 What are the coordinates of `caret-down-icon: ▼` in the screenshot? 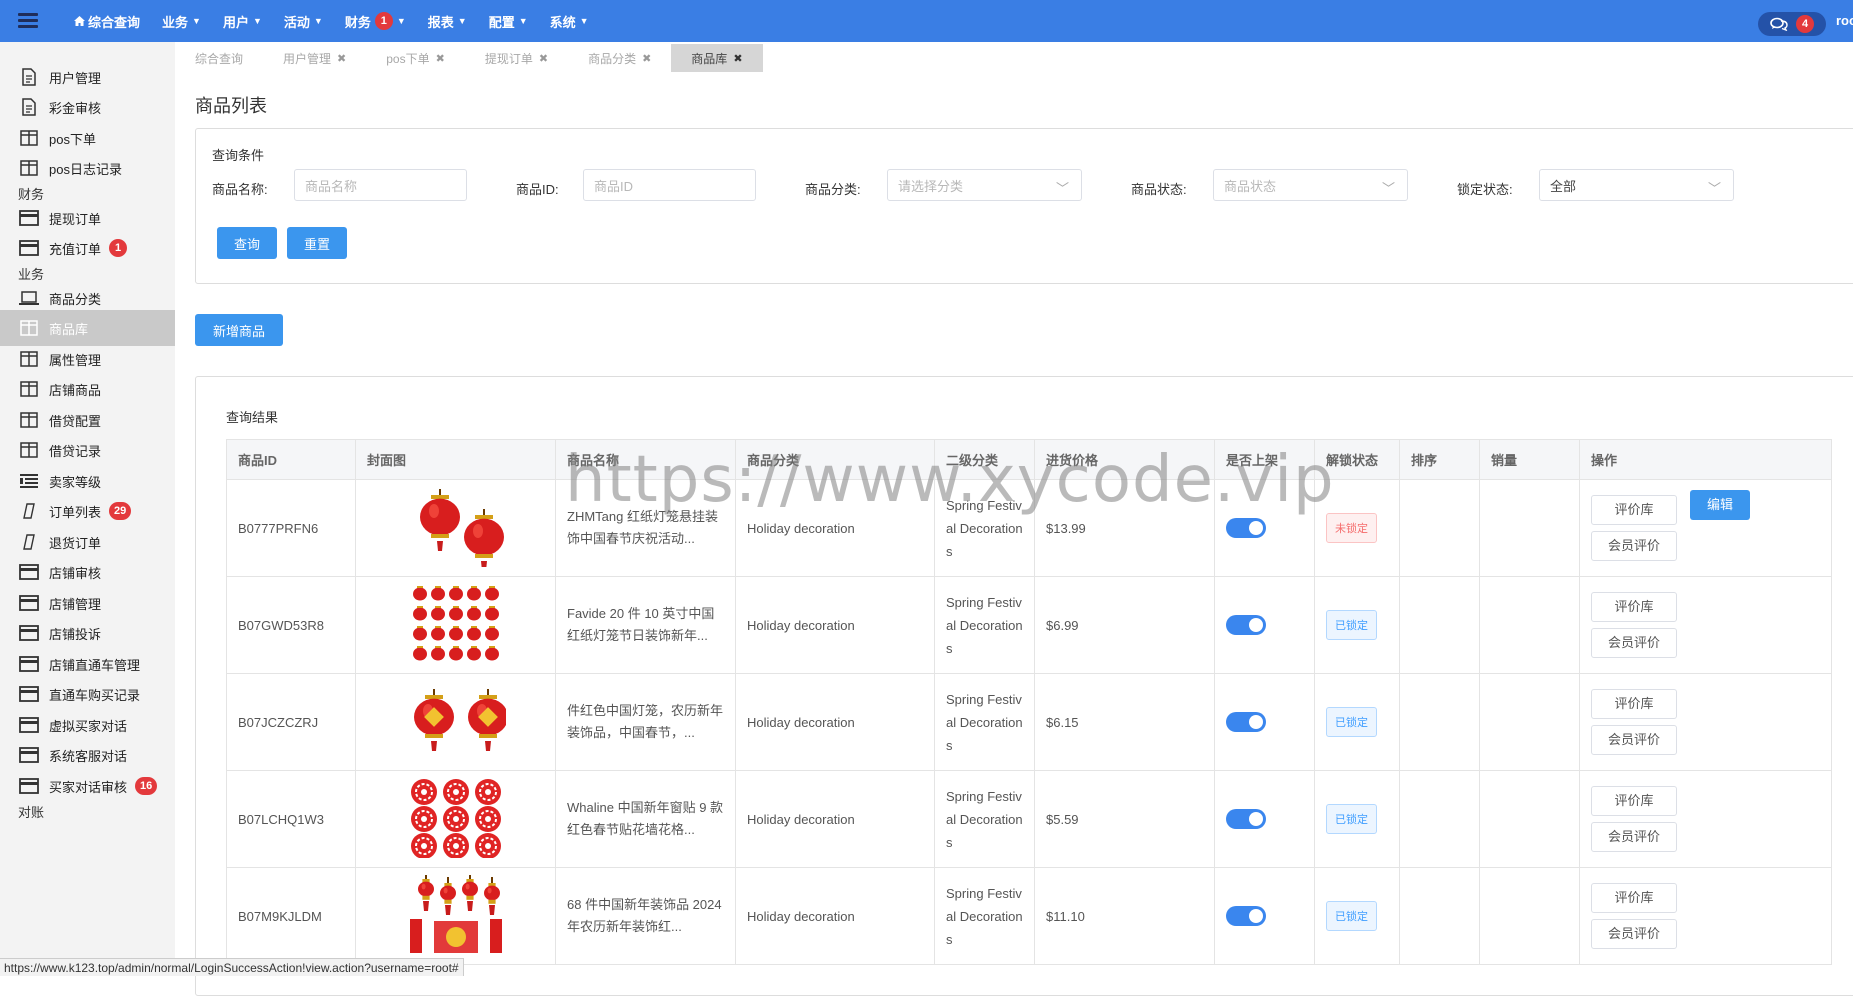 It's located at (584, 21).